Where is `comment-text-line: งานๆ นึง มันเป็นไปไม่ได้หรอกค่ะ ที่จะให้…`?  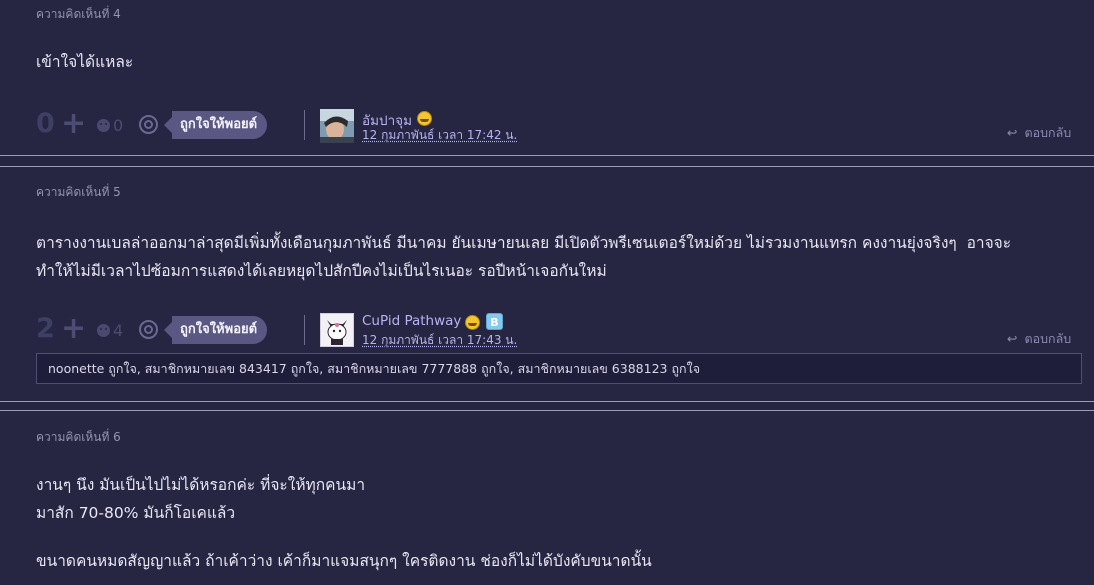 comment-text-line: งานๆ นึง มันเป็นไปไม่ได้หรอกค่ะ ที่จะให้… is located at coordinates (201, 485).